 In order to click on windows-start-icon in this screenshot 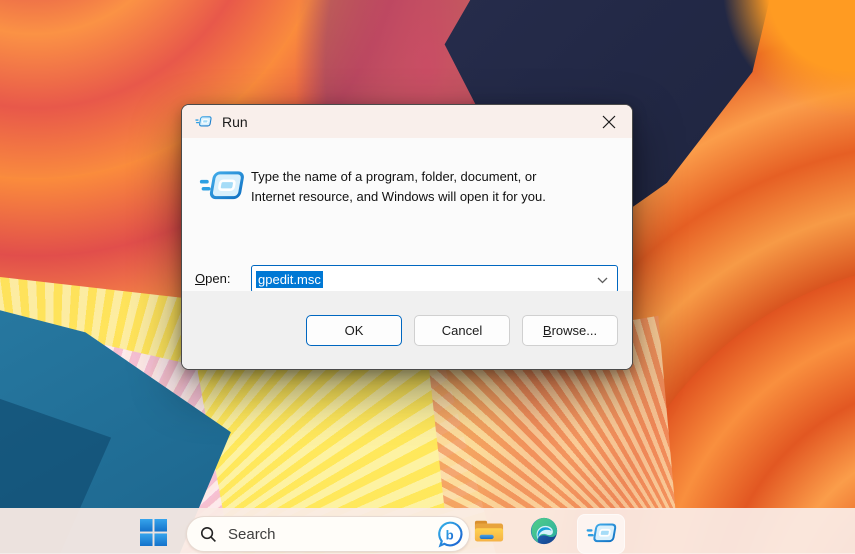, I will do `click(153, 532)`.